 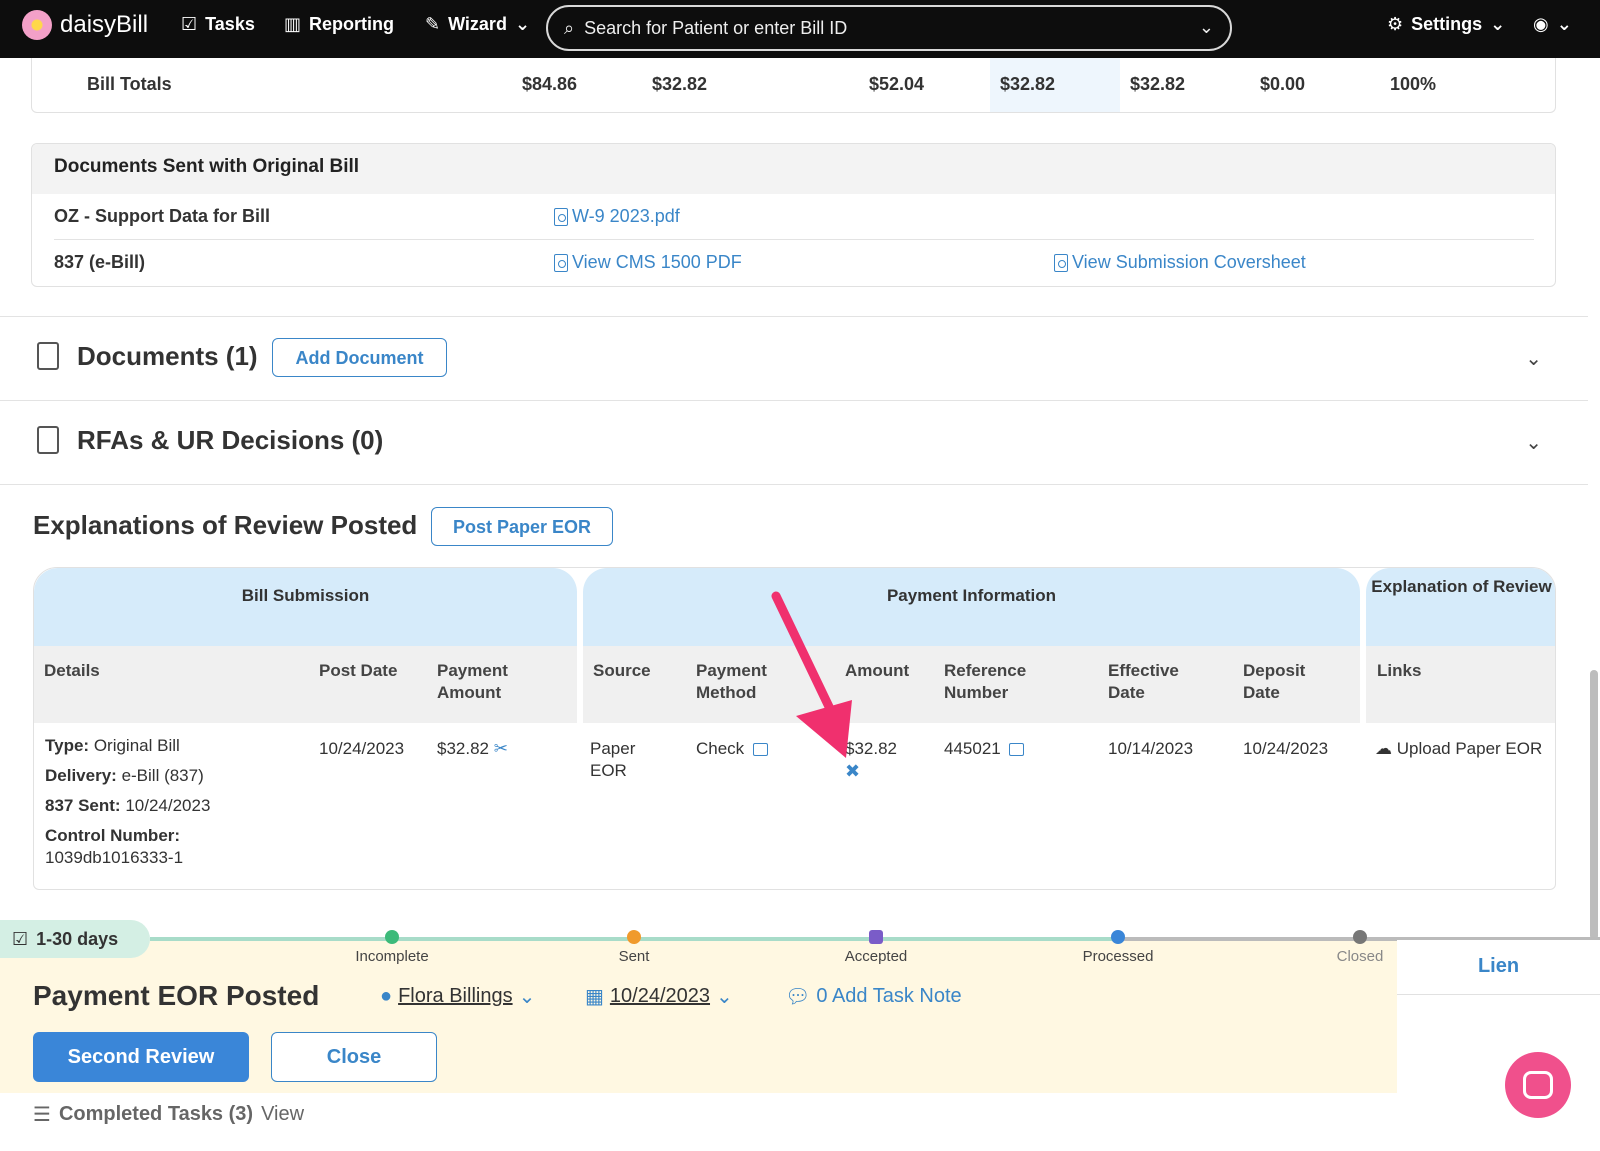 What do you see at coordinates (716, 27) in the screenshot?
I see `search-placeholder: Search for Patient or enter Bill ID` at bounding box center [716, 27].